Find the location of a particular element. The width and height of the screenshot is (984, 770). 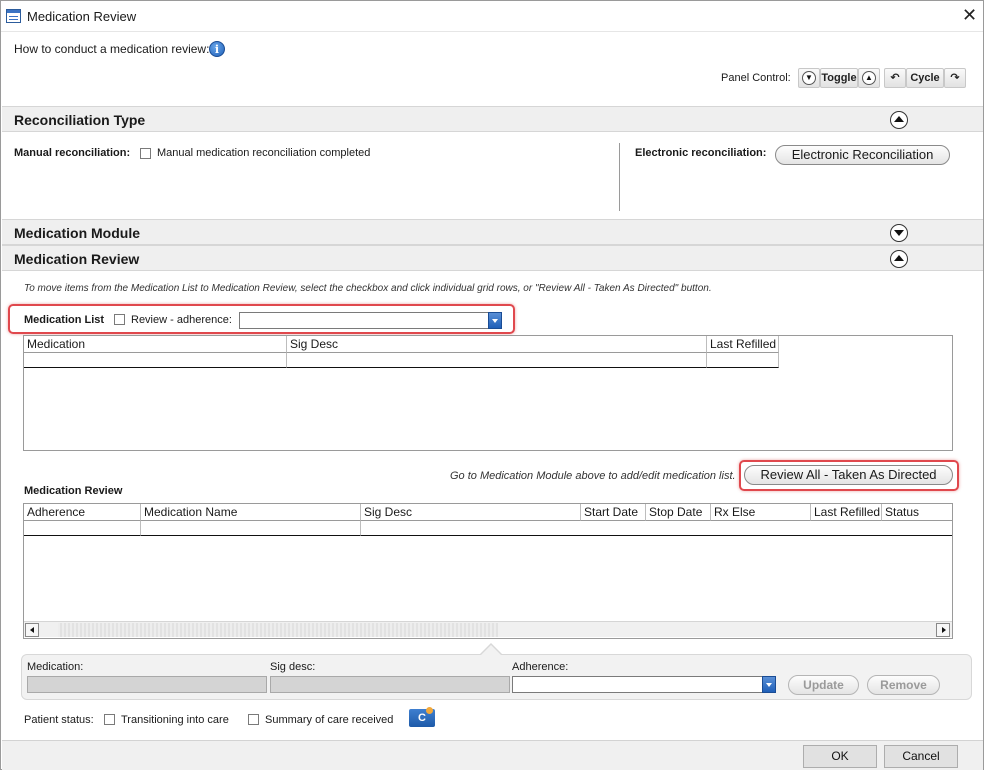

dialog-footer: OK Cancel is located at coordinates (492, 755).